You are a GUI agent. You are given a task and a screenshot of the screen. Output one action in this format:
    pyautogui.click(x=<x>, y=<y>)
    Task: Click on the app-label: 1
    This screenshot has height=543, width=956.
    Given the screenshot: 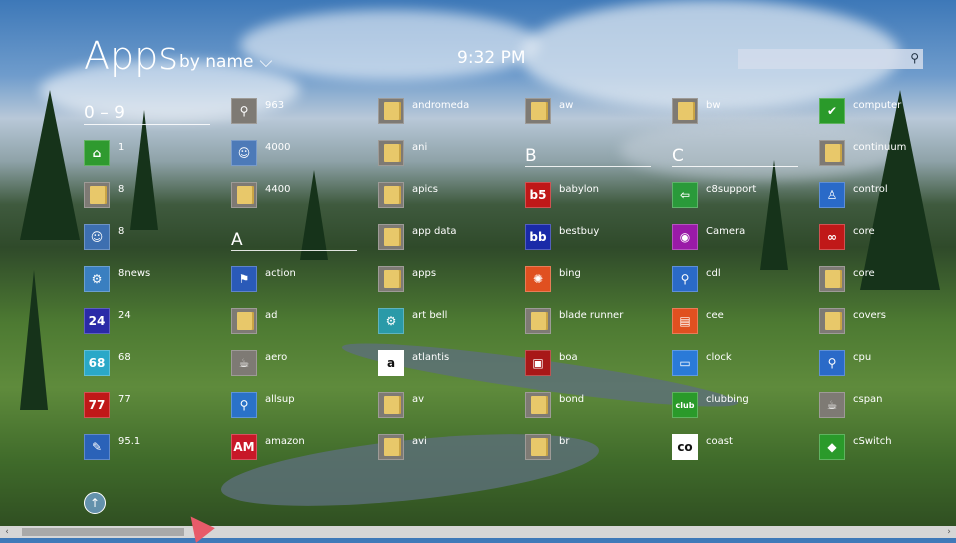 What is the action you would take?
    pyautogui.click(x=121, y=147)
    